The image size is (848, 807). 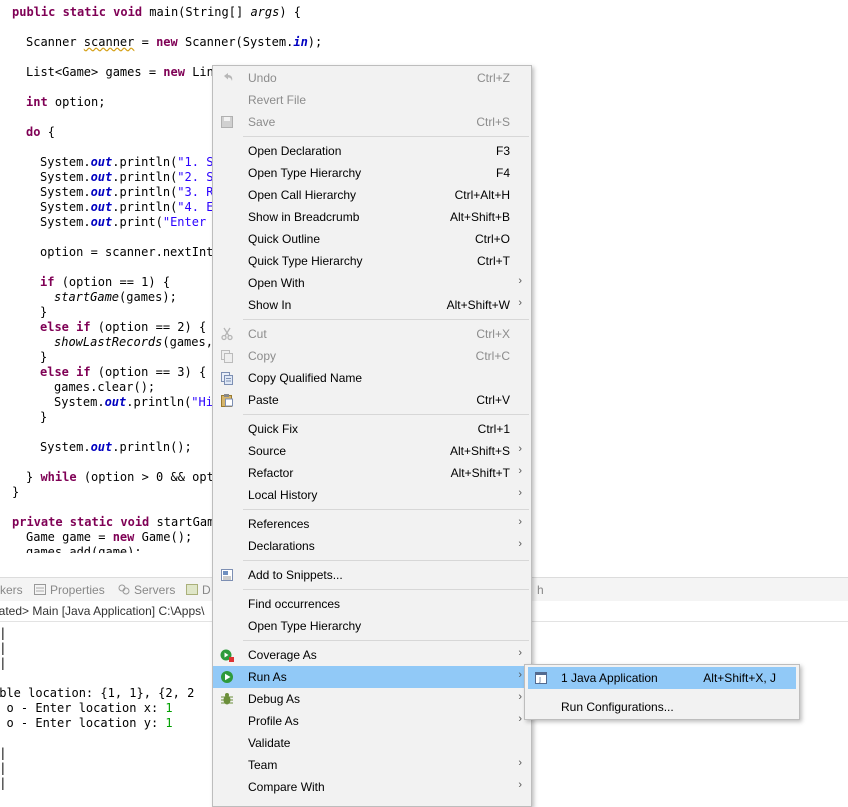 I want to click on menu-item-copy-qualified-name: Copy Qualified Name, so click(x=372, y=378).